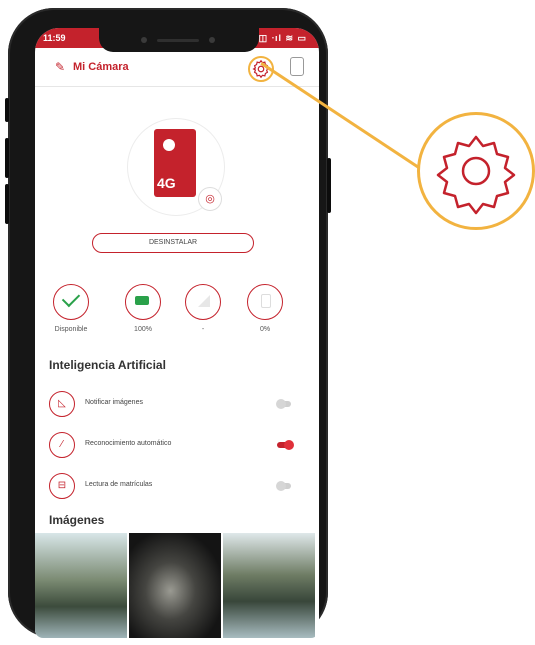 The image size is (535, 645). What do you see at coordinates (101, 67) in the screenshot?
I see `camera-name-title: Mi Cámara` at bounding box center [101, 67].